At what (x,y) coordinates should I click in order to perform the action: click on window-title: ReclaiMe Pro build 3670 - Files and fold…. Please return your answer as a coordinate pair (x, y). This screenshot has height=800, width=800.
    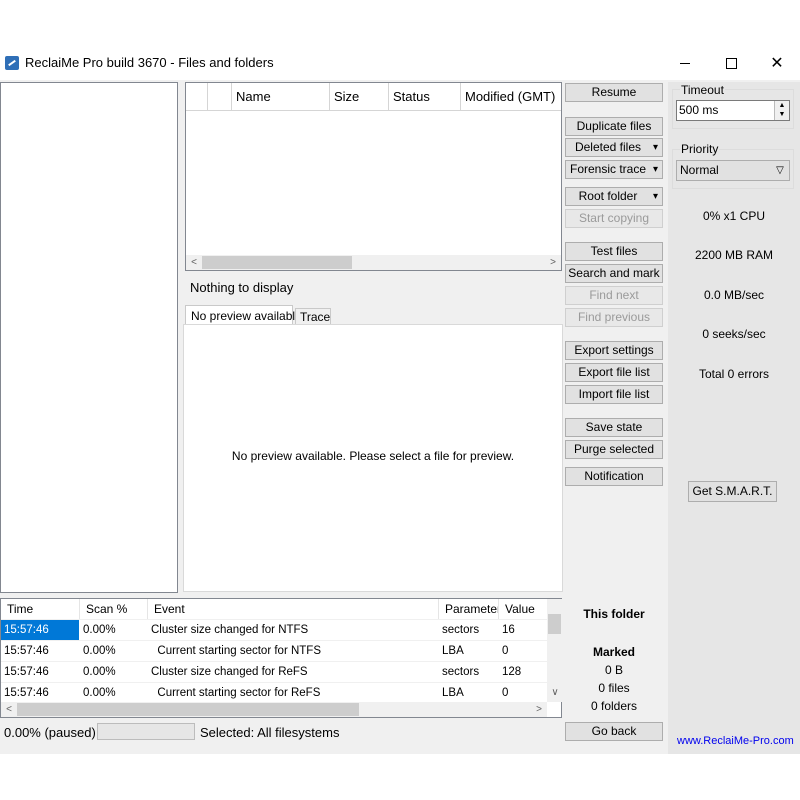
    Looking at the image, I should click on (149, 62).